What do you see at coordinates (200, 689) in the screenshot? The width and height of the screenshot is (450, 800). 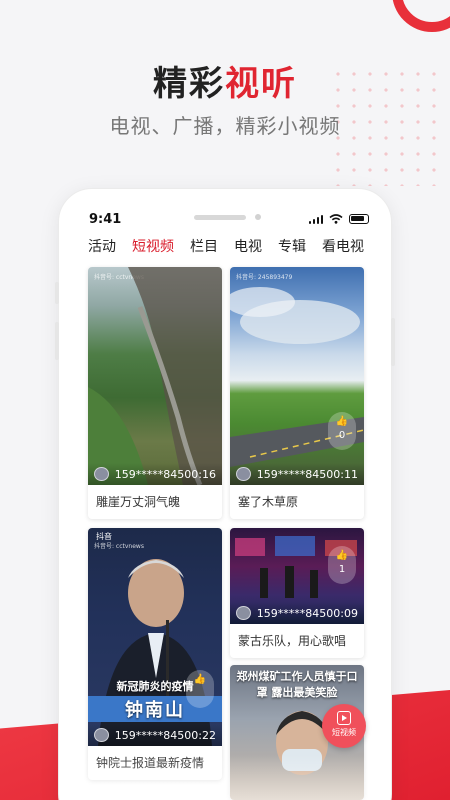 I see `like-button: 👍` at bounding box center [200, 689].